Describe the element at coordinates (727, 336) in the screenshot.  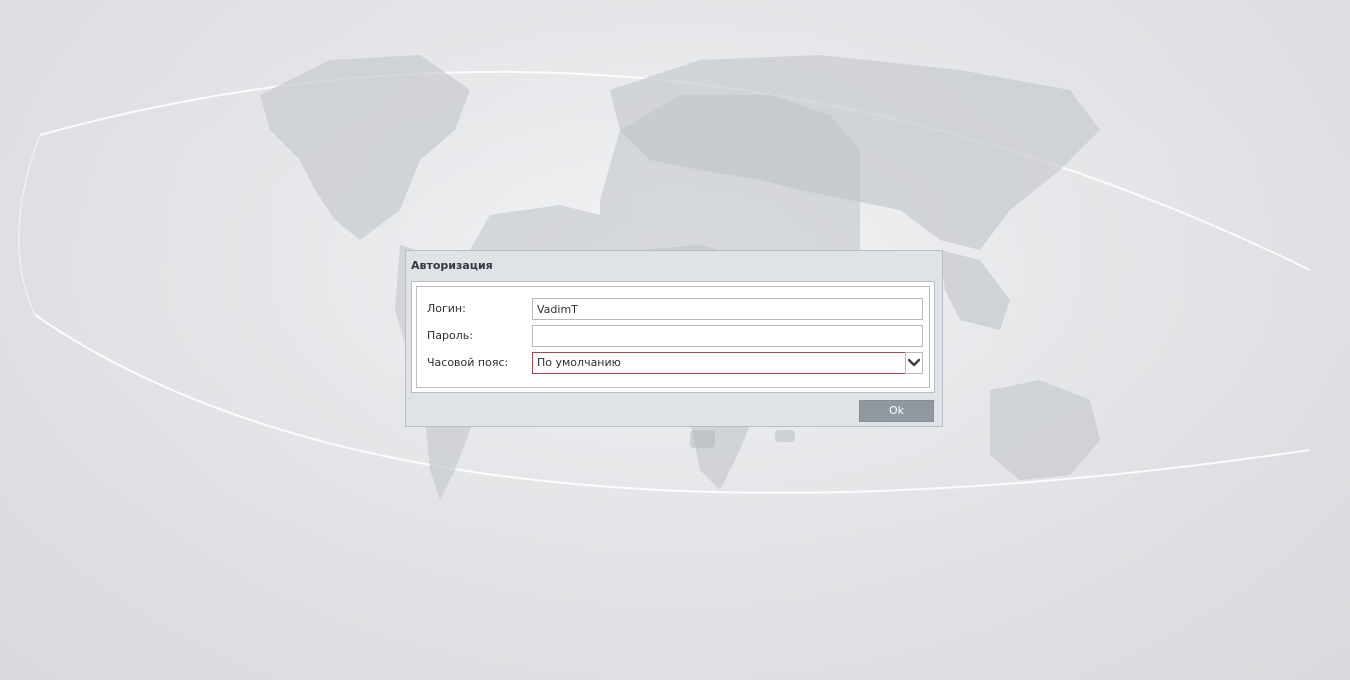
I see `password-input` at that location.